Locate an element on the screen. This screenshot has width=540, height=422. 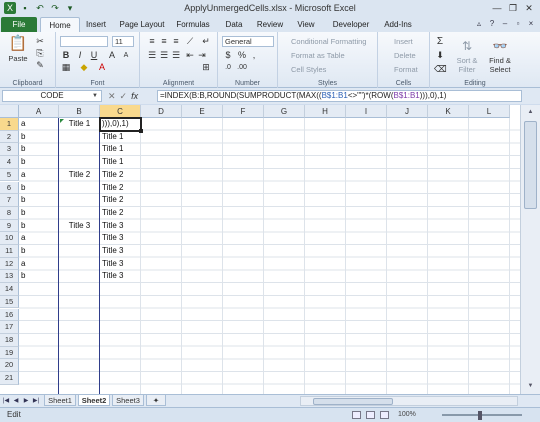
borders-icon: ▦ is located at coordinates (66, 67).